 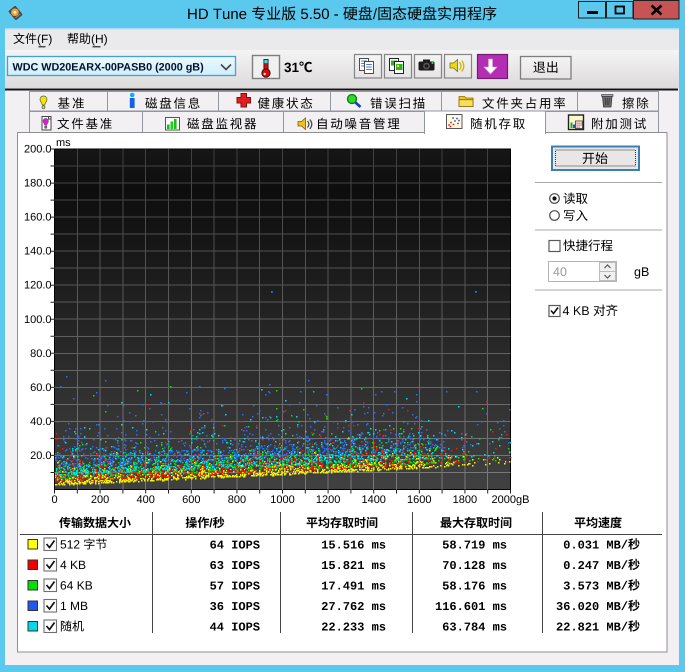 What do you see at coordinates (40, 456) in the screenshot?
I see `svg-text: 20.0` at bounding box center [40, 456].